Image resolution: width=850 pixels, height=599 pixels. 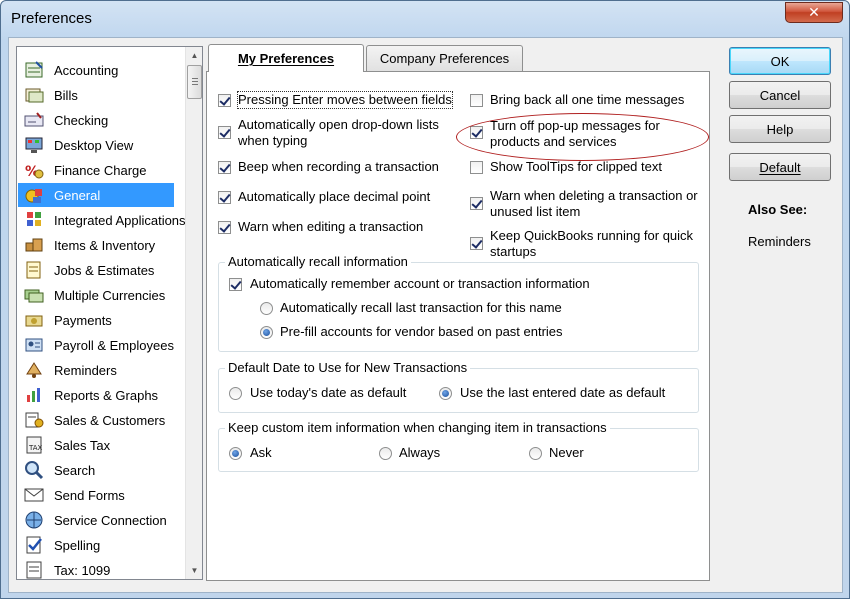 I want to click on sidebar-item-reminders: Reminders, so click(x=96, y=370).